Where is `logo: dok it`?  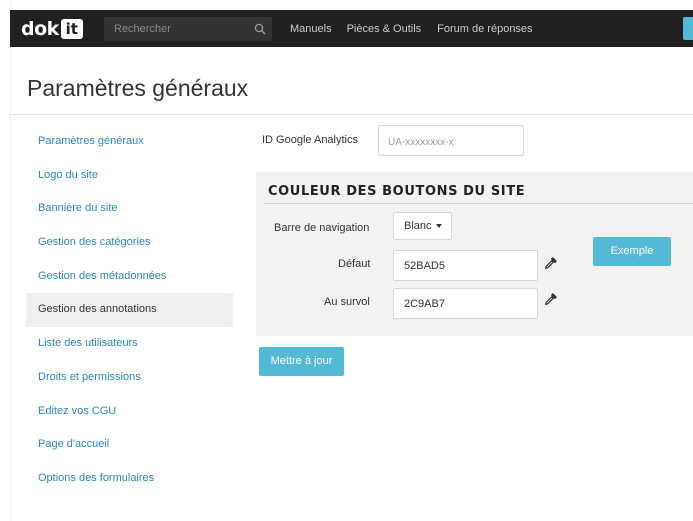
logo: dok it is located at coordinates (52, 29).